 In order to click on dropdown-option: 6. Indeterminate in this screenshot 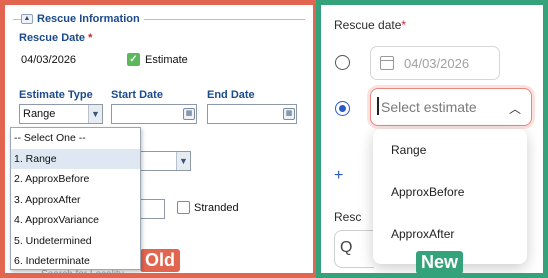, I will do `click(75, 261)`.